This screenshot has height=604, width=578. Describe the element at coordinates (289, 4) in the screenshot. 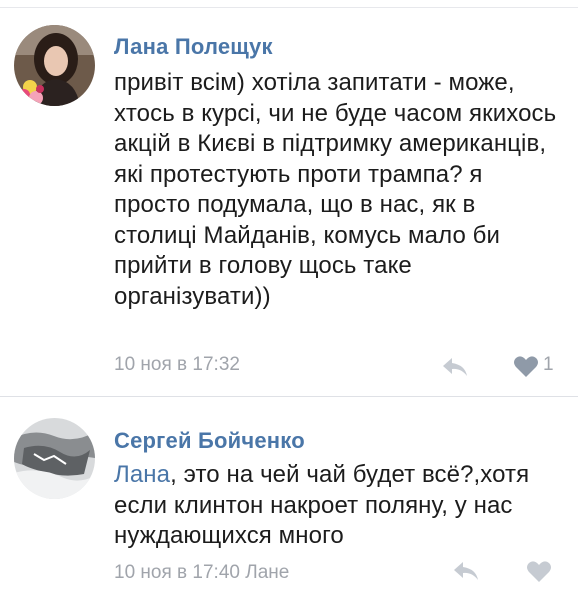

I see `top-divider` at that location.